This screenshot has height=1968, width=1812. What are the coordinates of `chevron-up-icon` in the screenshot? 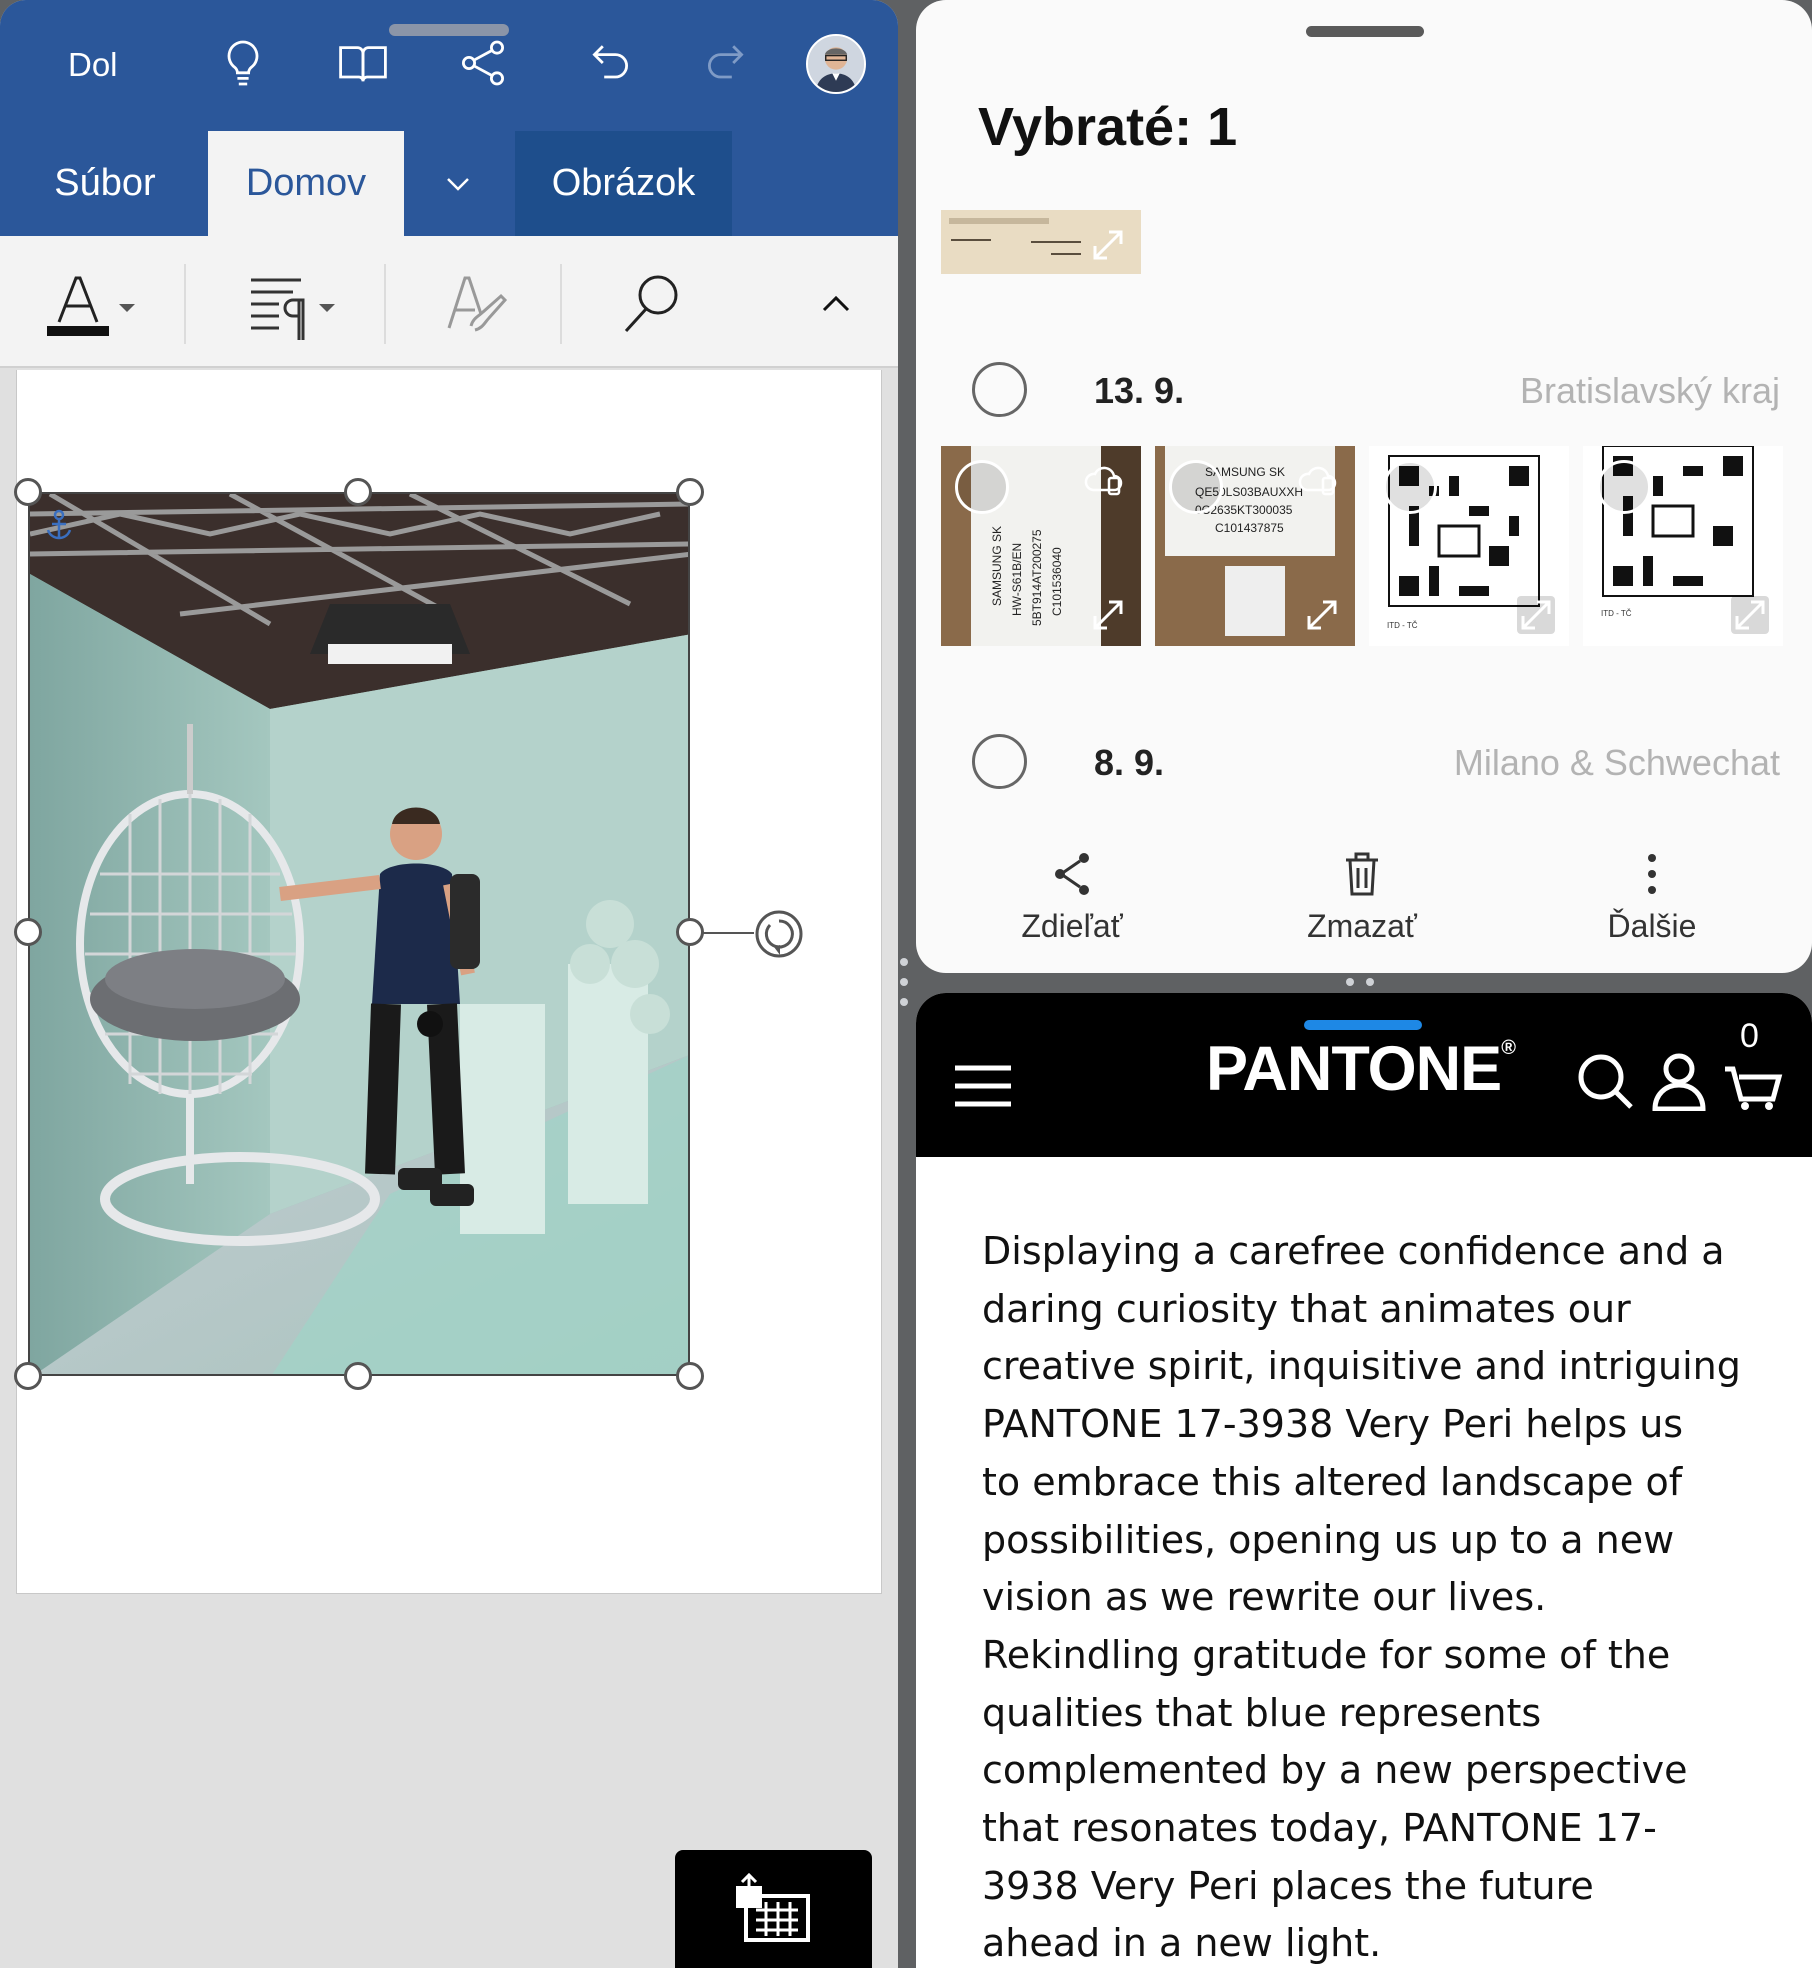 It's located at (836, 303).